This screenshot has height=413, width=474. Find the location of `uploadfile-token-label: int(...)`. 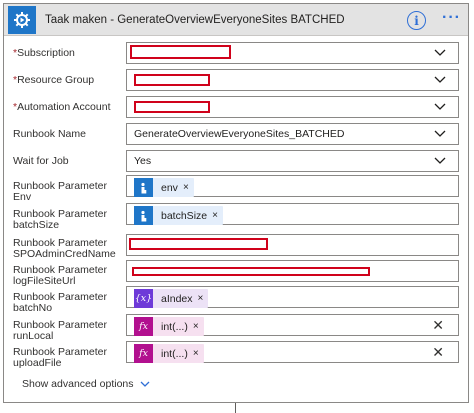

uploadfile-token-label: int(...) is located at coordinates (174, 353).